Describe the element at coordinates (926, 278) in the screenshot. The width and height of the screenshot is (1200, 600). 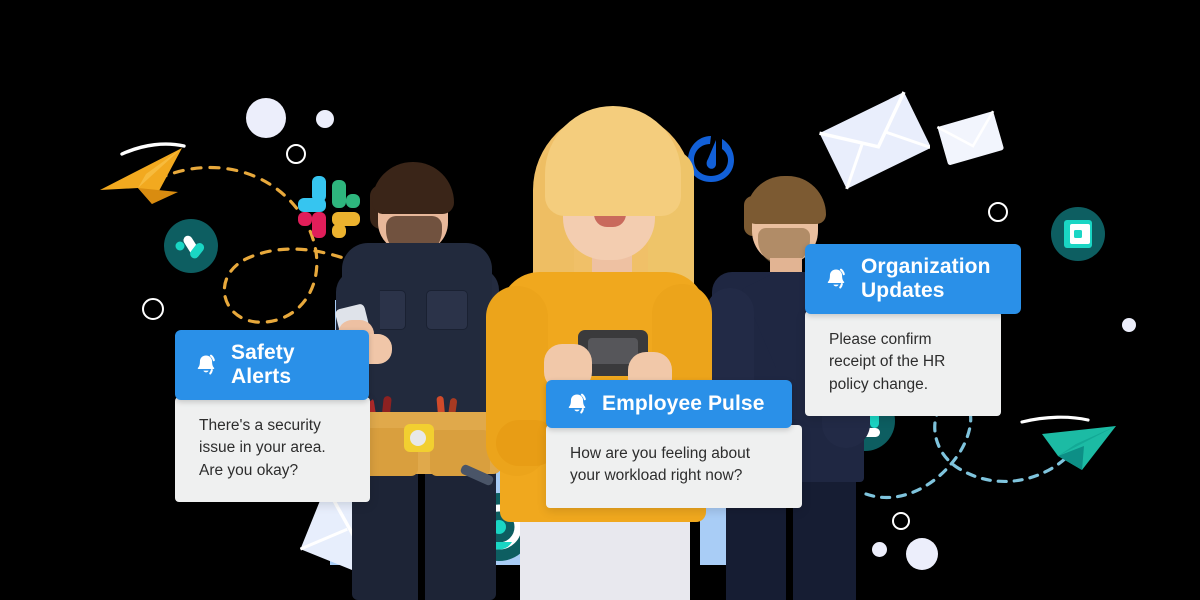
I see `notification-card-title: Organization Updates` at that location.